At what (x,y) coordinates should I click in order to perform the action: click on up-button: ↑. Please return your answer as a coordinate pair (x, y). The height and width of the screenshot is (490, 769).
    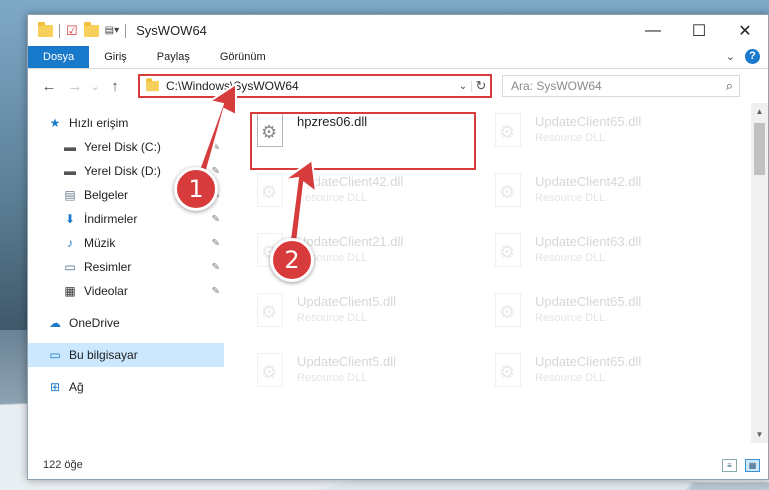
    Looking at the image, I should click on (115, 86).